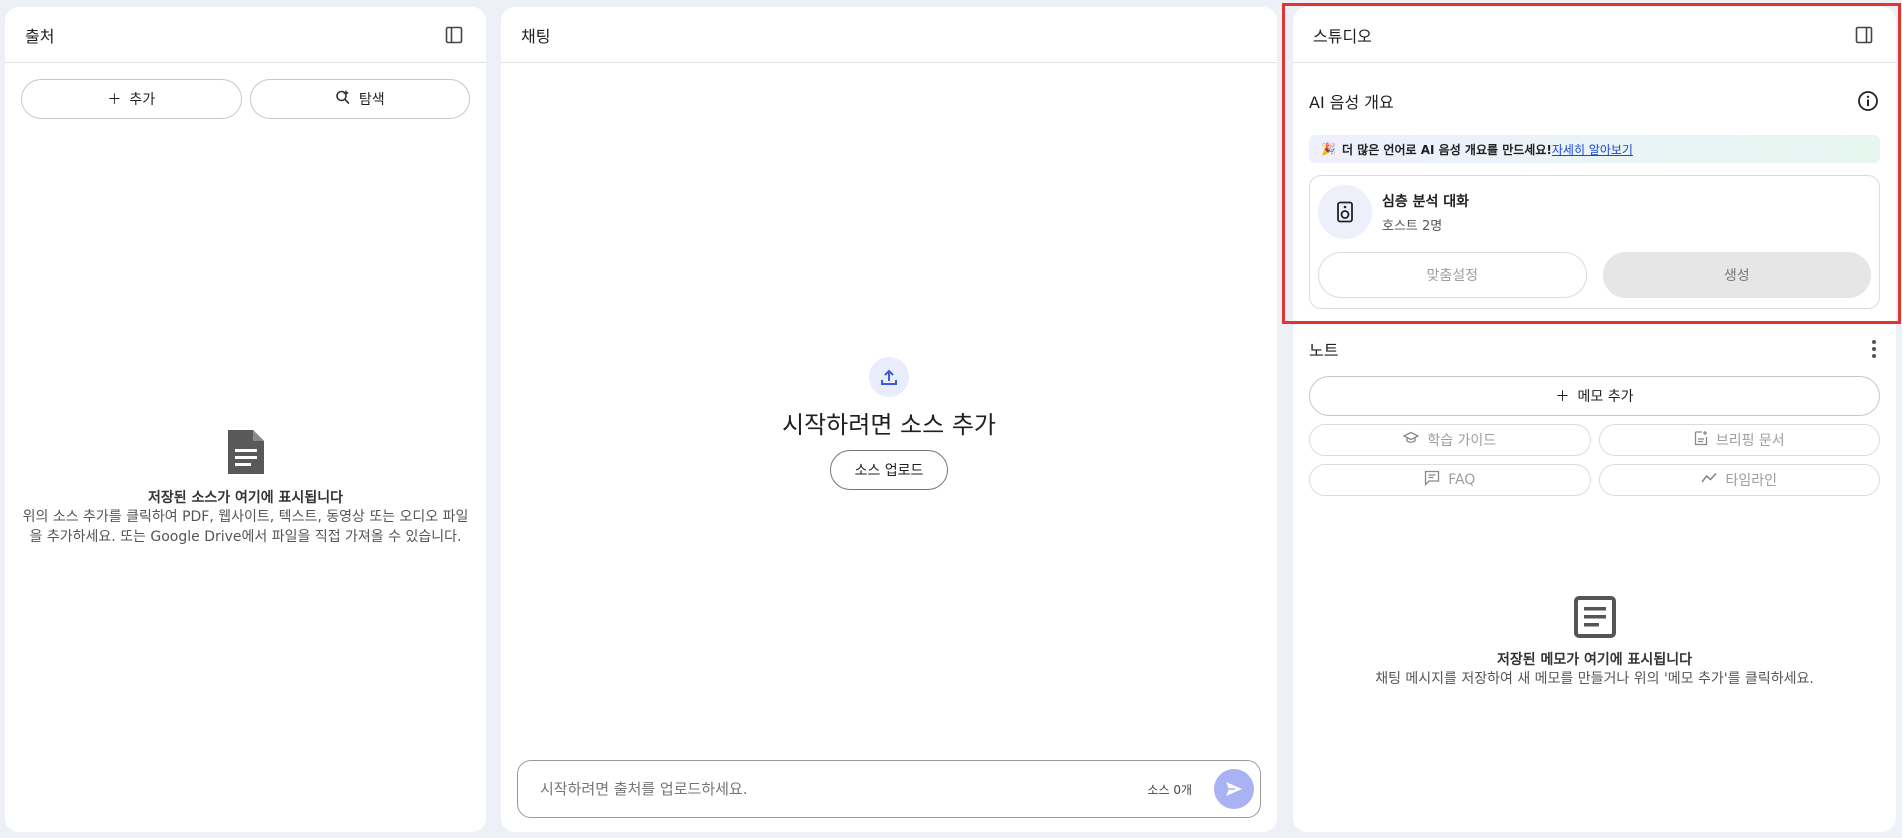 Image resolution: width=1902 pixels, height=838 pixels. I want to click on doc-add-icon, so click(1701, 440).